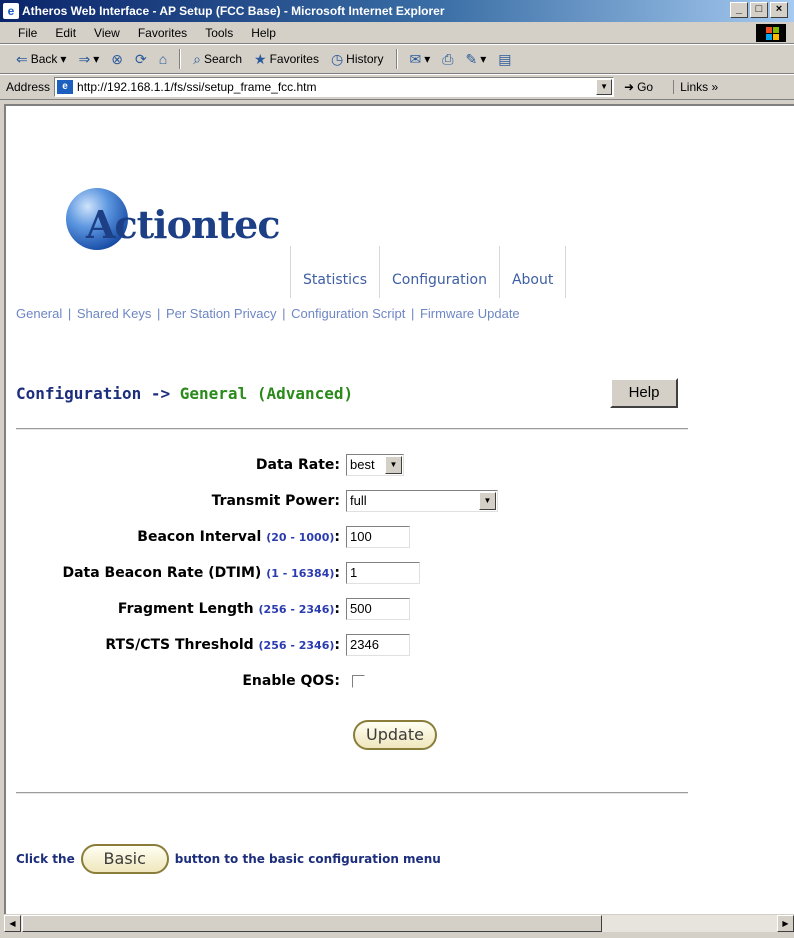  I want to click on horizontal-scrollbar: ◀ ▶, so click(399, 923).